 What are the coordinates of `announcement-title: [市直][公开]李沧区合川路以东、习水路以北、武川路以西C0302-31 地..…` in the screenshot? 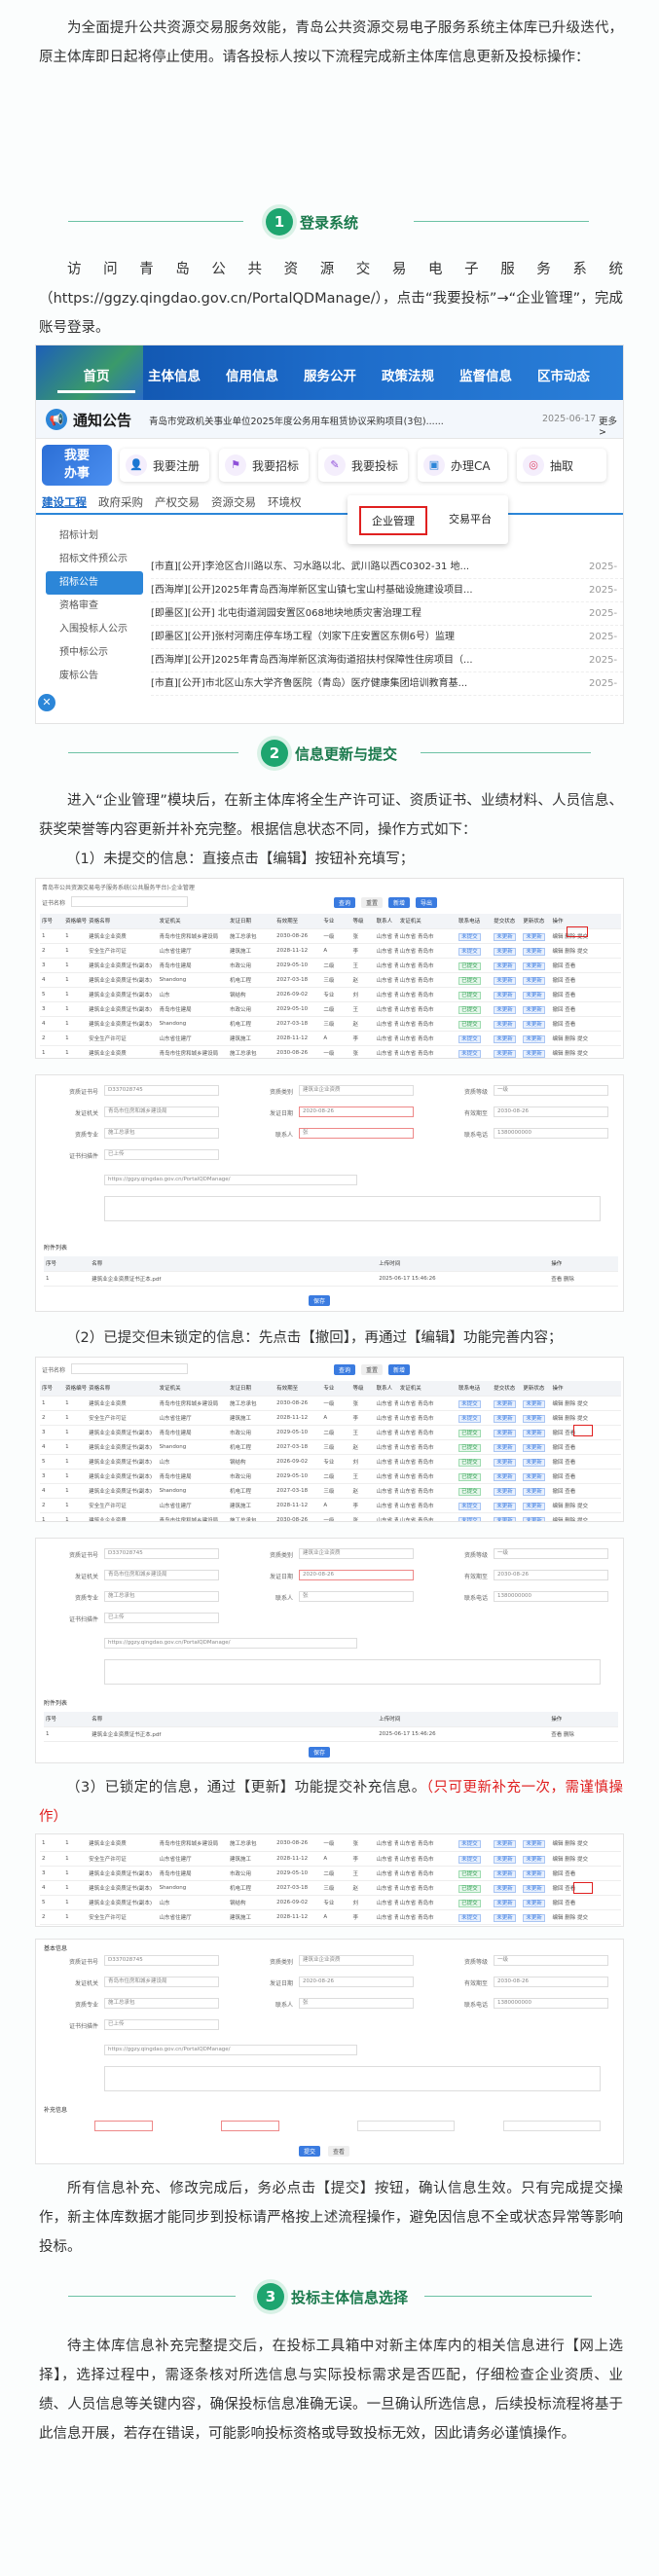 It's located at (355, 567).